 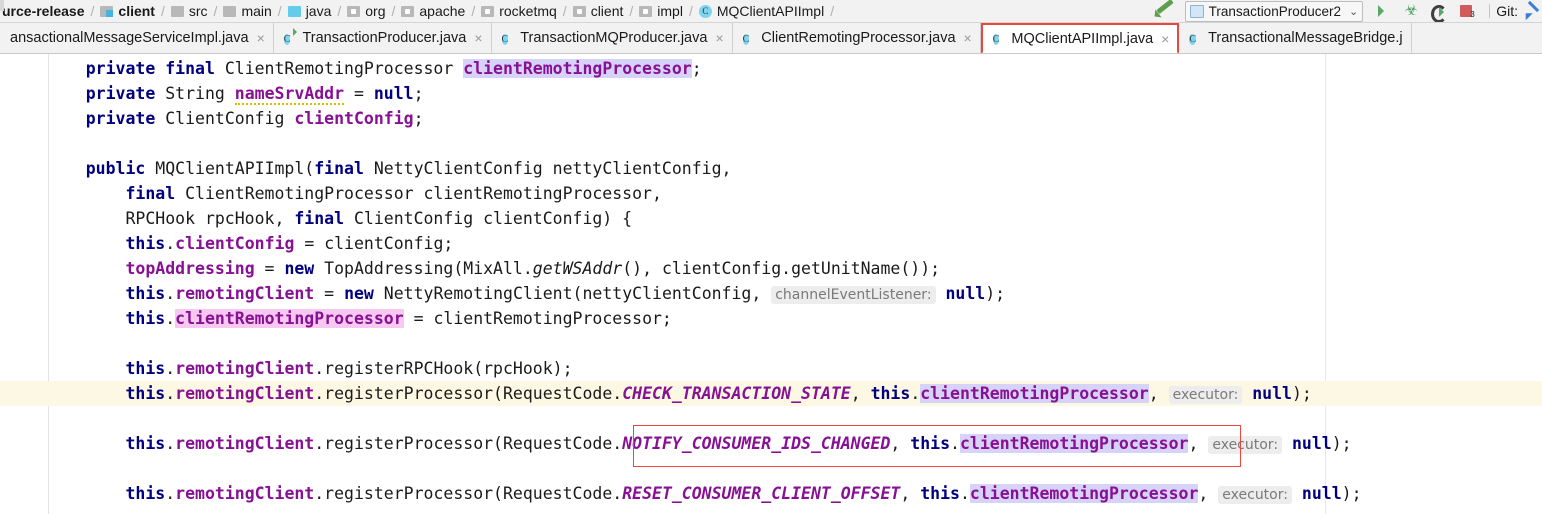 What do you see at coordinates (1533, 11) in the screenshot?
I see `git-update-project-icon` at bounding box center [1533, 11].